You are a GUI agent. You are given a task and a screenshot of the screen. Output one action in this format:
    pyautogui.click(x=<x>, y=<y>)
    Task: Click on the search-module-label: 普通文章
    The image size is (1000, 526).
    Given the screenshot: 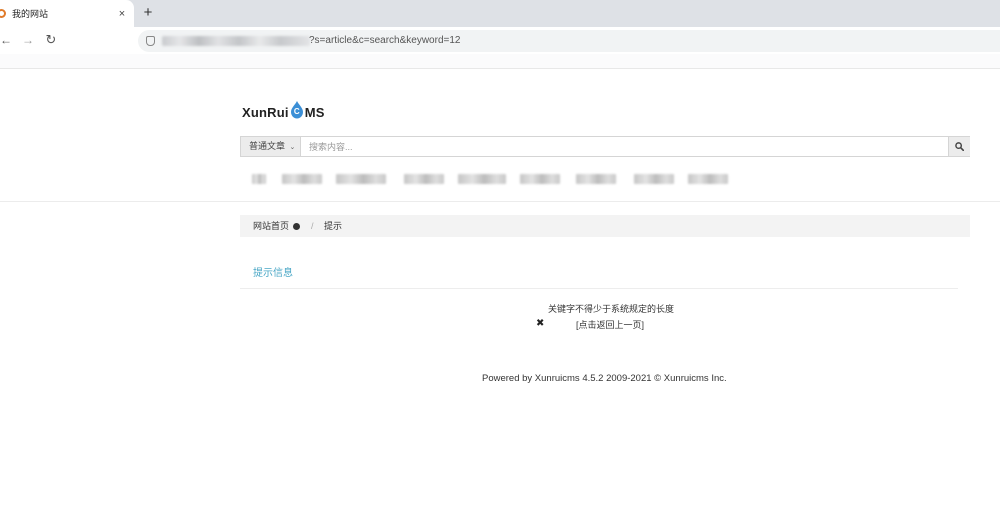 What is the action you would take?
    pyautogui.click(x=267, y=146)
    